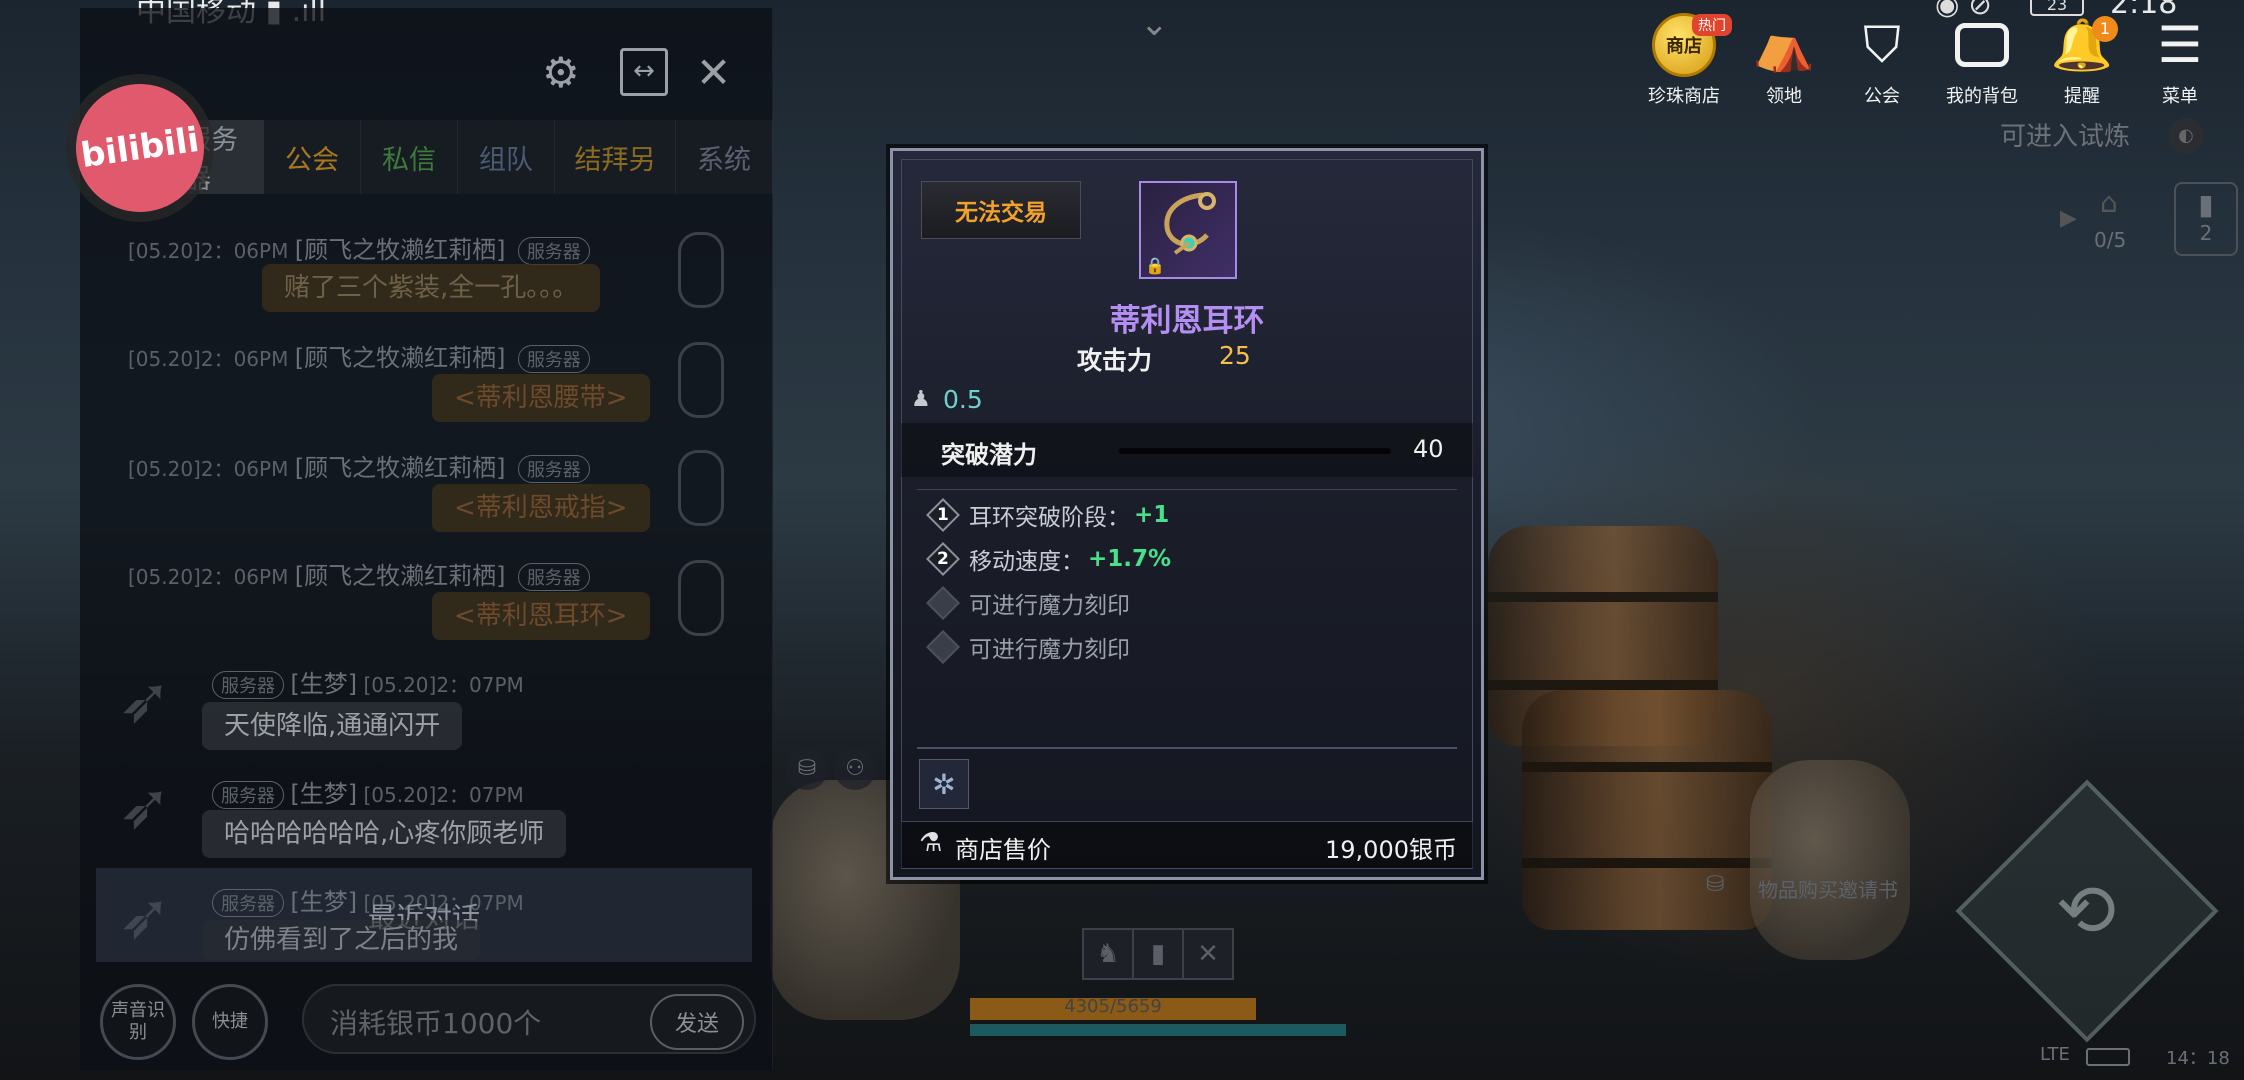 The width and height of the screenshot is (2244, 1080). Describe the element at coordinates (541, 508) in the screenshot. I see `item-link-bubble: <蒂利恩戒指>` at that location.